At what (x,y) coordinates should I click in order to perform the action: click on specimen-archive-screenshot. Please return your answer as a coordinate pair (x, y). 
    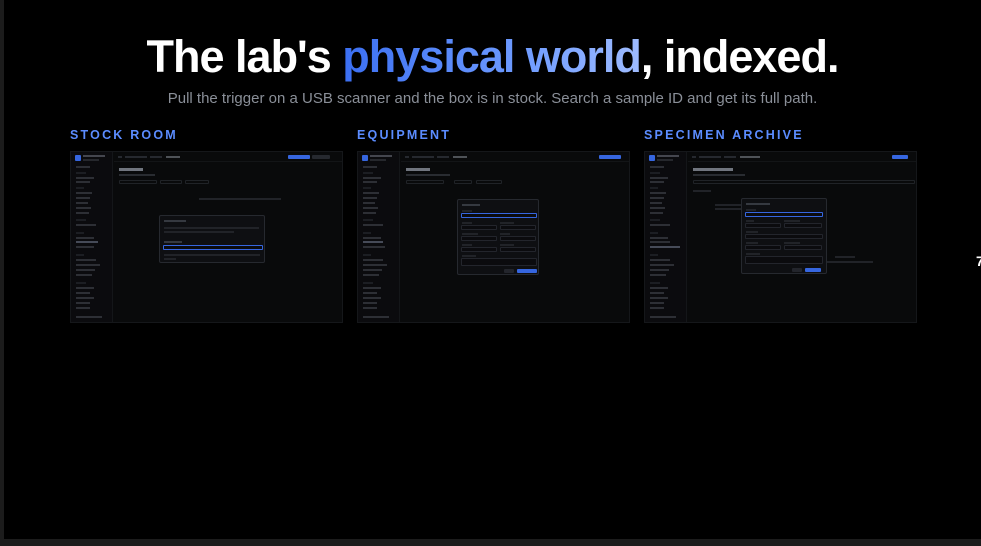
    Looking at the image, I should click on (780, 237).